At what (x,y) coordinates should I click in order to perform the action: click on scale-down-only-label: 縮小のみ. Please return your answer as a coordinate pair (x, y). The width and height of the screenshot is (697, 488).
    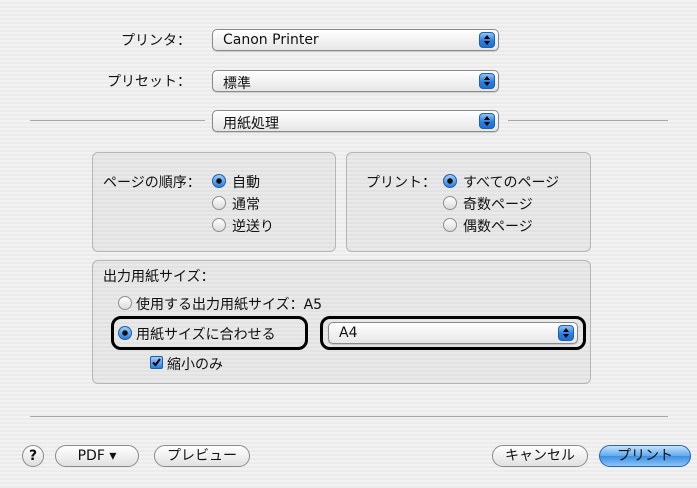
    Looking at the image, I should click on (195, 365).